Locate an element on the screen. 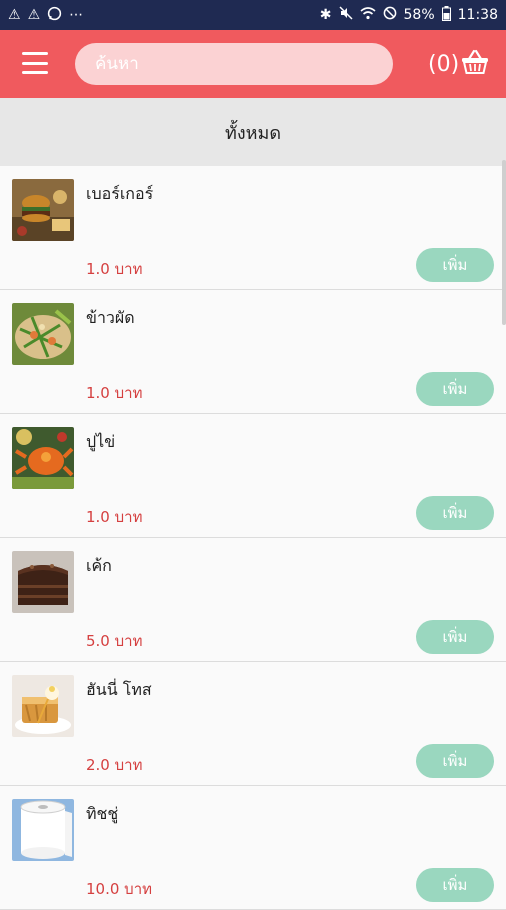 The image size is (506, 910). product-name: ข้าวผัด is located at coordinates (110, 317).